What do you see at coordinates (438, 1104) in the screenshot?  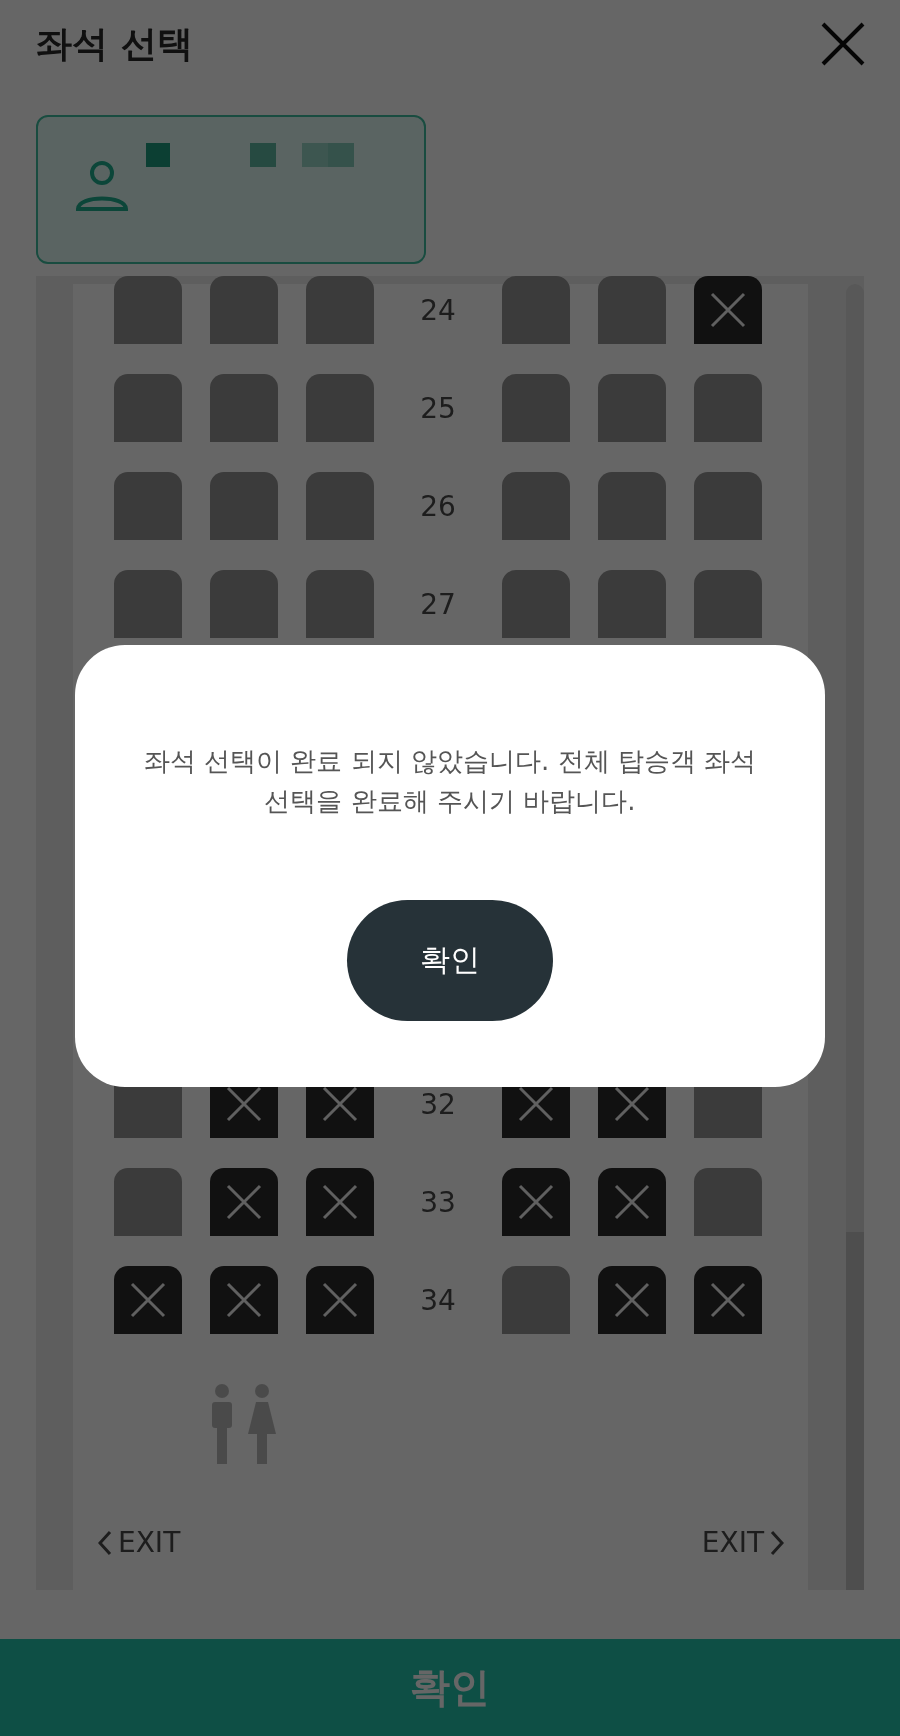 I see `row-number: 32` at bounding box center [438, 1104].